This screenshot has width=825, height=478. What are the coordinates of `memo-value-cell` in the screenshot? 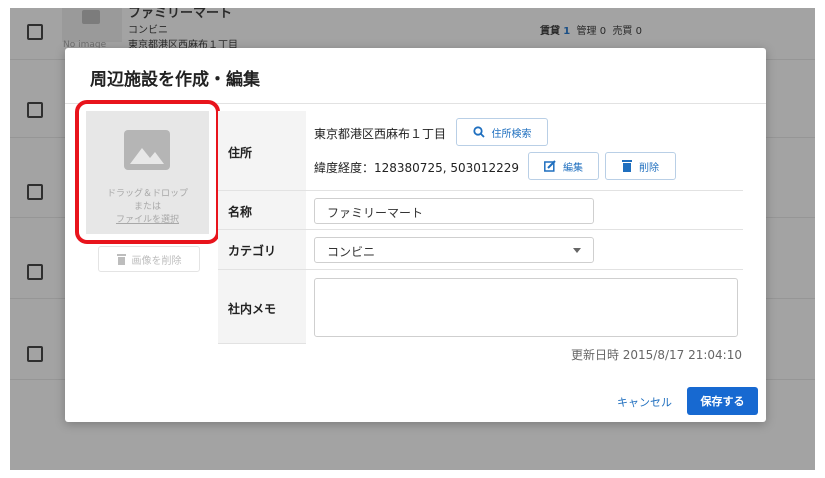 It's located at (524, 307).